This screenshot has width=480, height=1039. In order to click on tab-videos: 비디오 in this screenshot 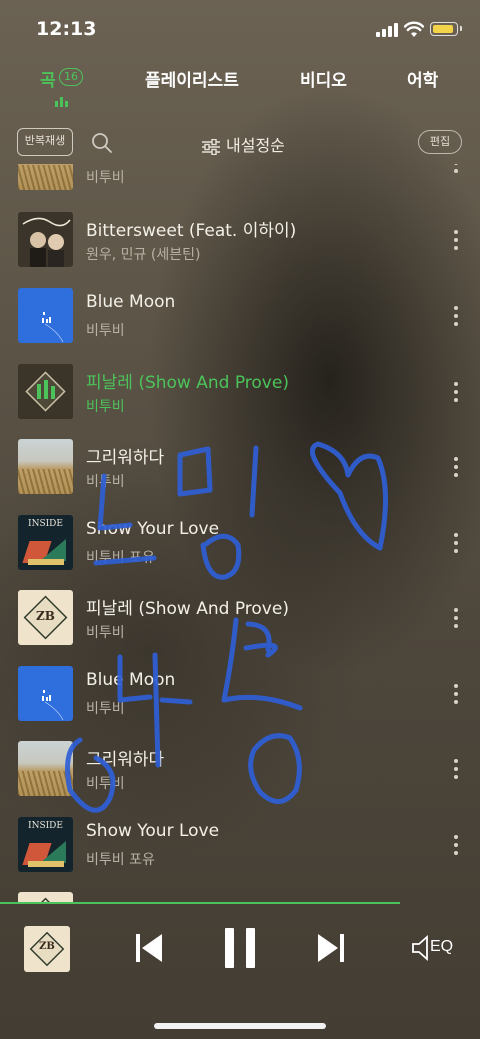, I will do `click(323, 78)`.